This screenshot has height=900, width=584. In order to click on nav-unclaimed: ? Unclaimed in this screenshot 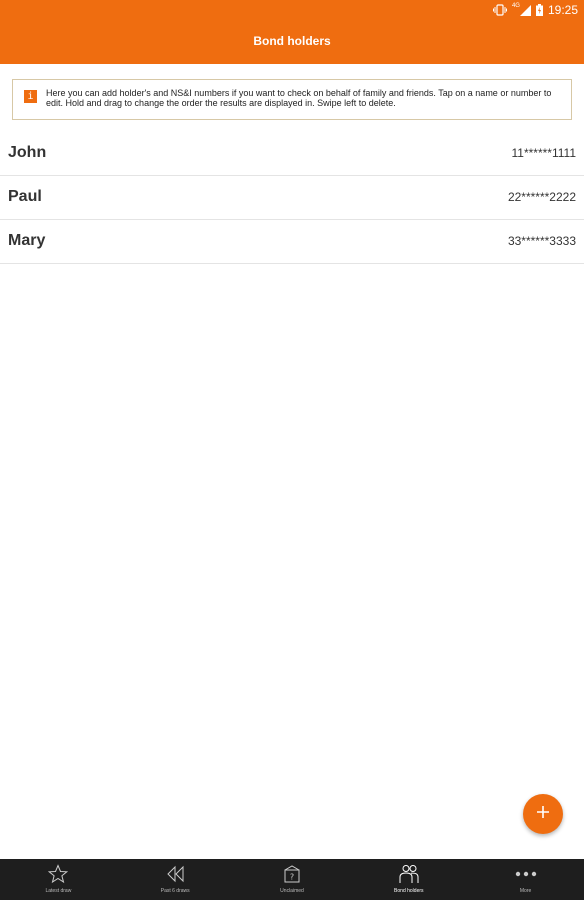, I will do `click(292, 879)`.